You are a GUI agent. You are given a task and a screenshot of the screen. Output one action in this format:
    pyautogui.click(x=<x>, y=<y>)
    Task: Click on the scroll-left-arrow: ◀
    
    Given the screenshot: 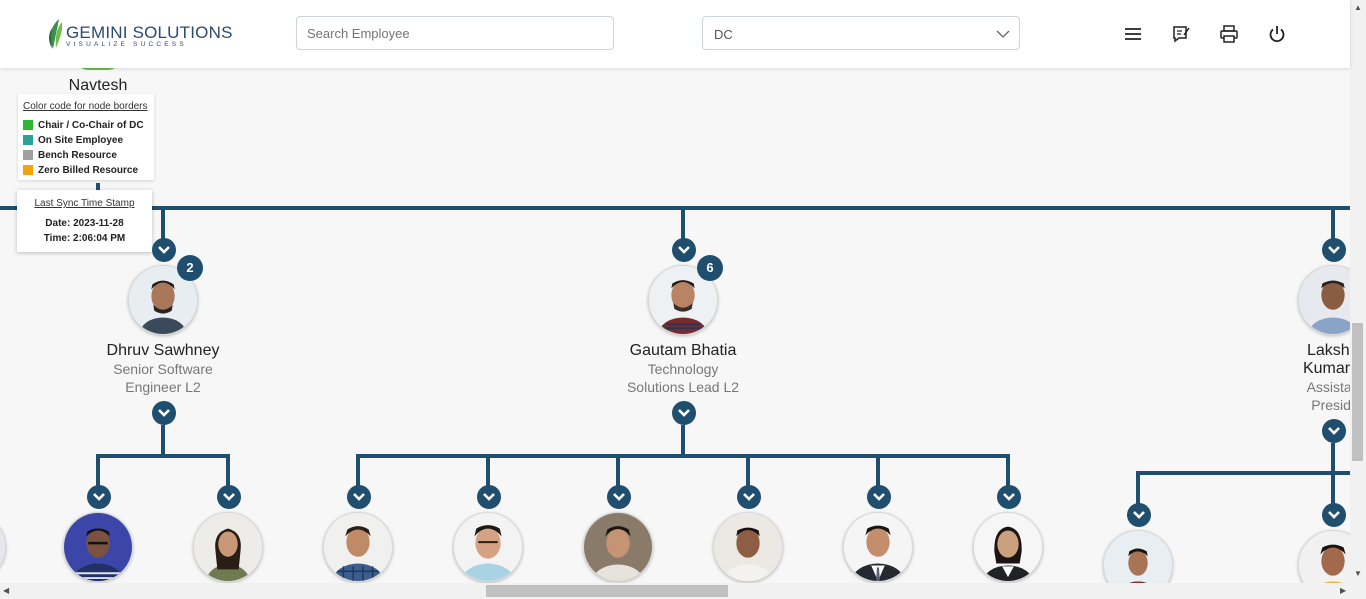 What is the action you would take?
    pyautogui.click(x=6, y=591)
    